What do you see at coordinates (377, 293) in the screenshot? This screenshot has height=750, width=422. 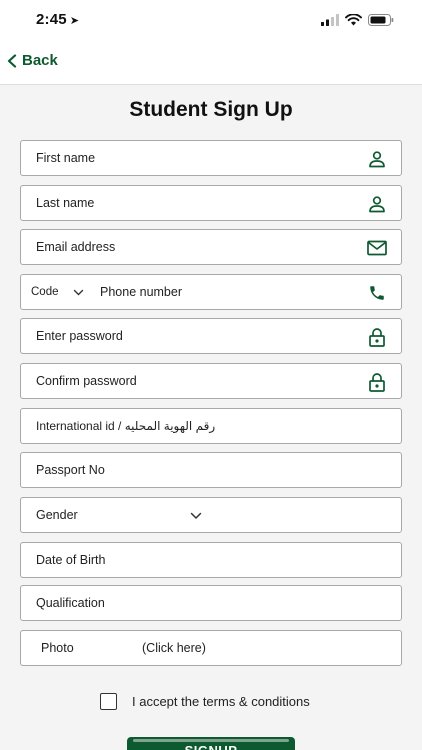 I see `phone-icon` at bounding box center [377, 293].